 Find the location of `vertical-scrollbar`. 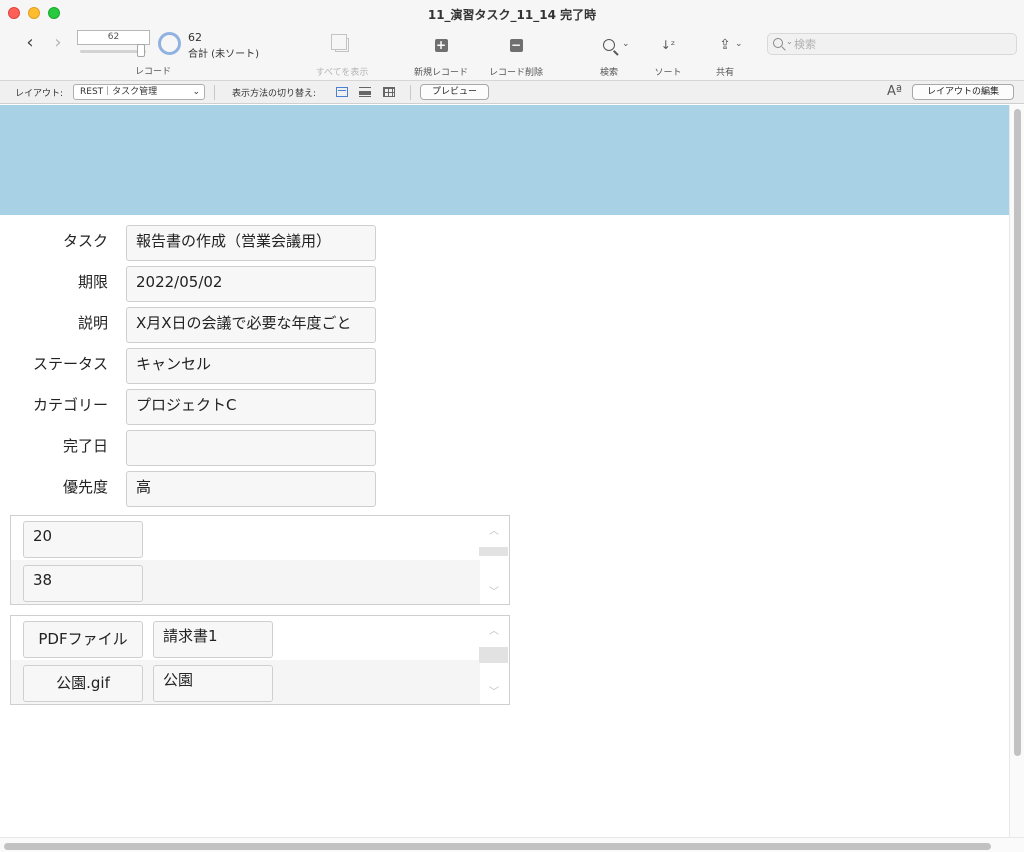

vertical-scrollbar is located at coordinates (1016, 471).